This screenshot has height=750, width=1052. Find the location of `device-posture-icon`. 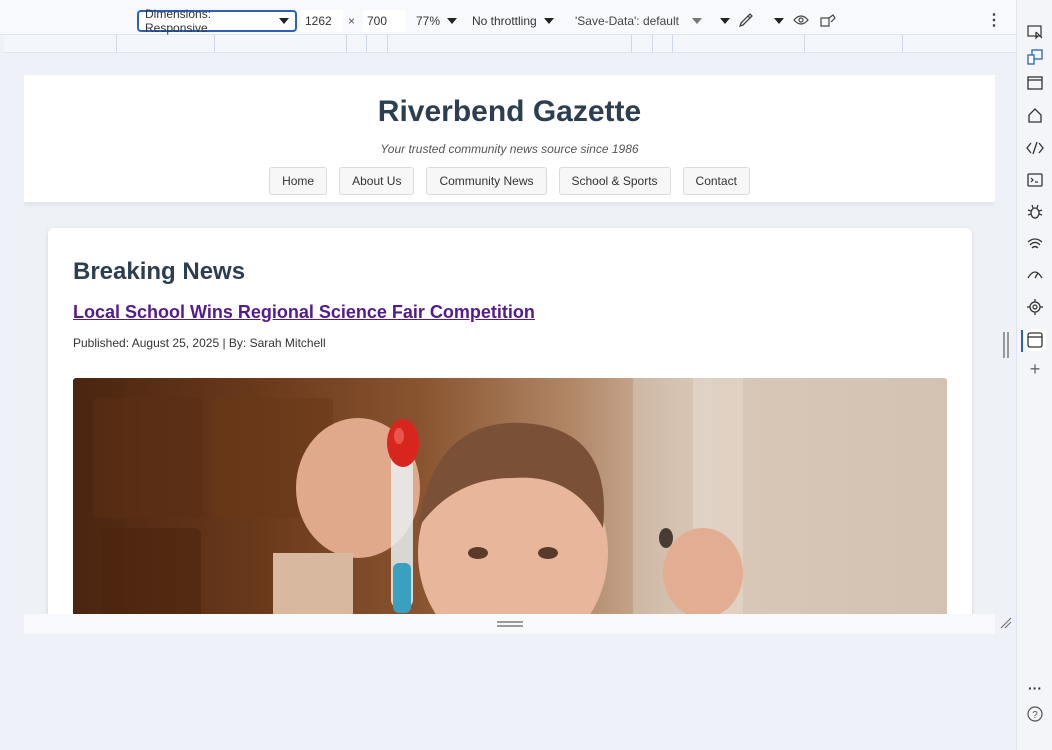

device-posture-icon is located at coordinates (828, 20).